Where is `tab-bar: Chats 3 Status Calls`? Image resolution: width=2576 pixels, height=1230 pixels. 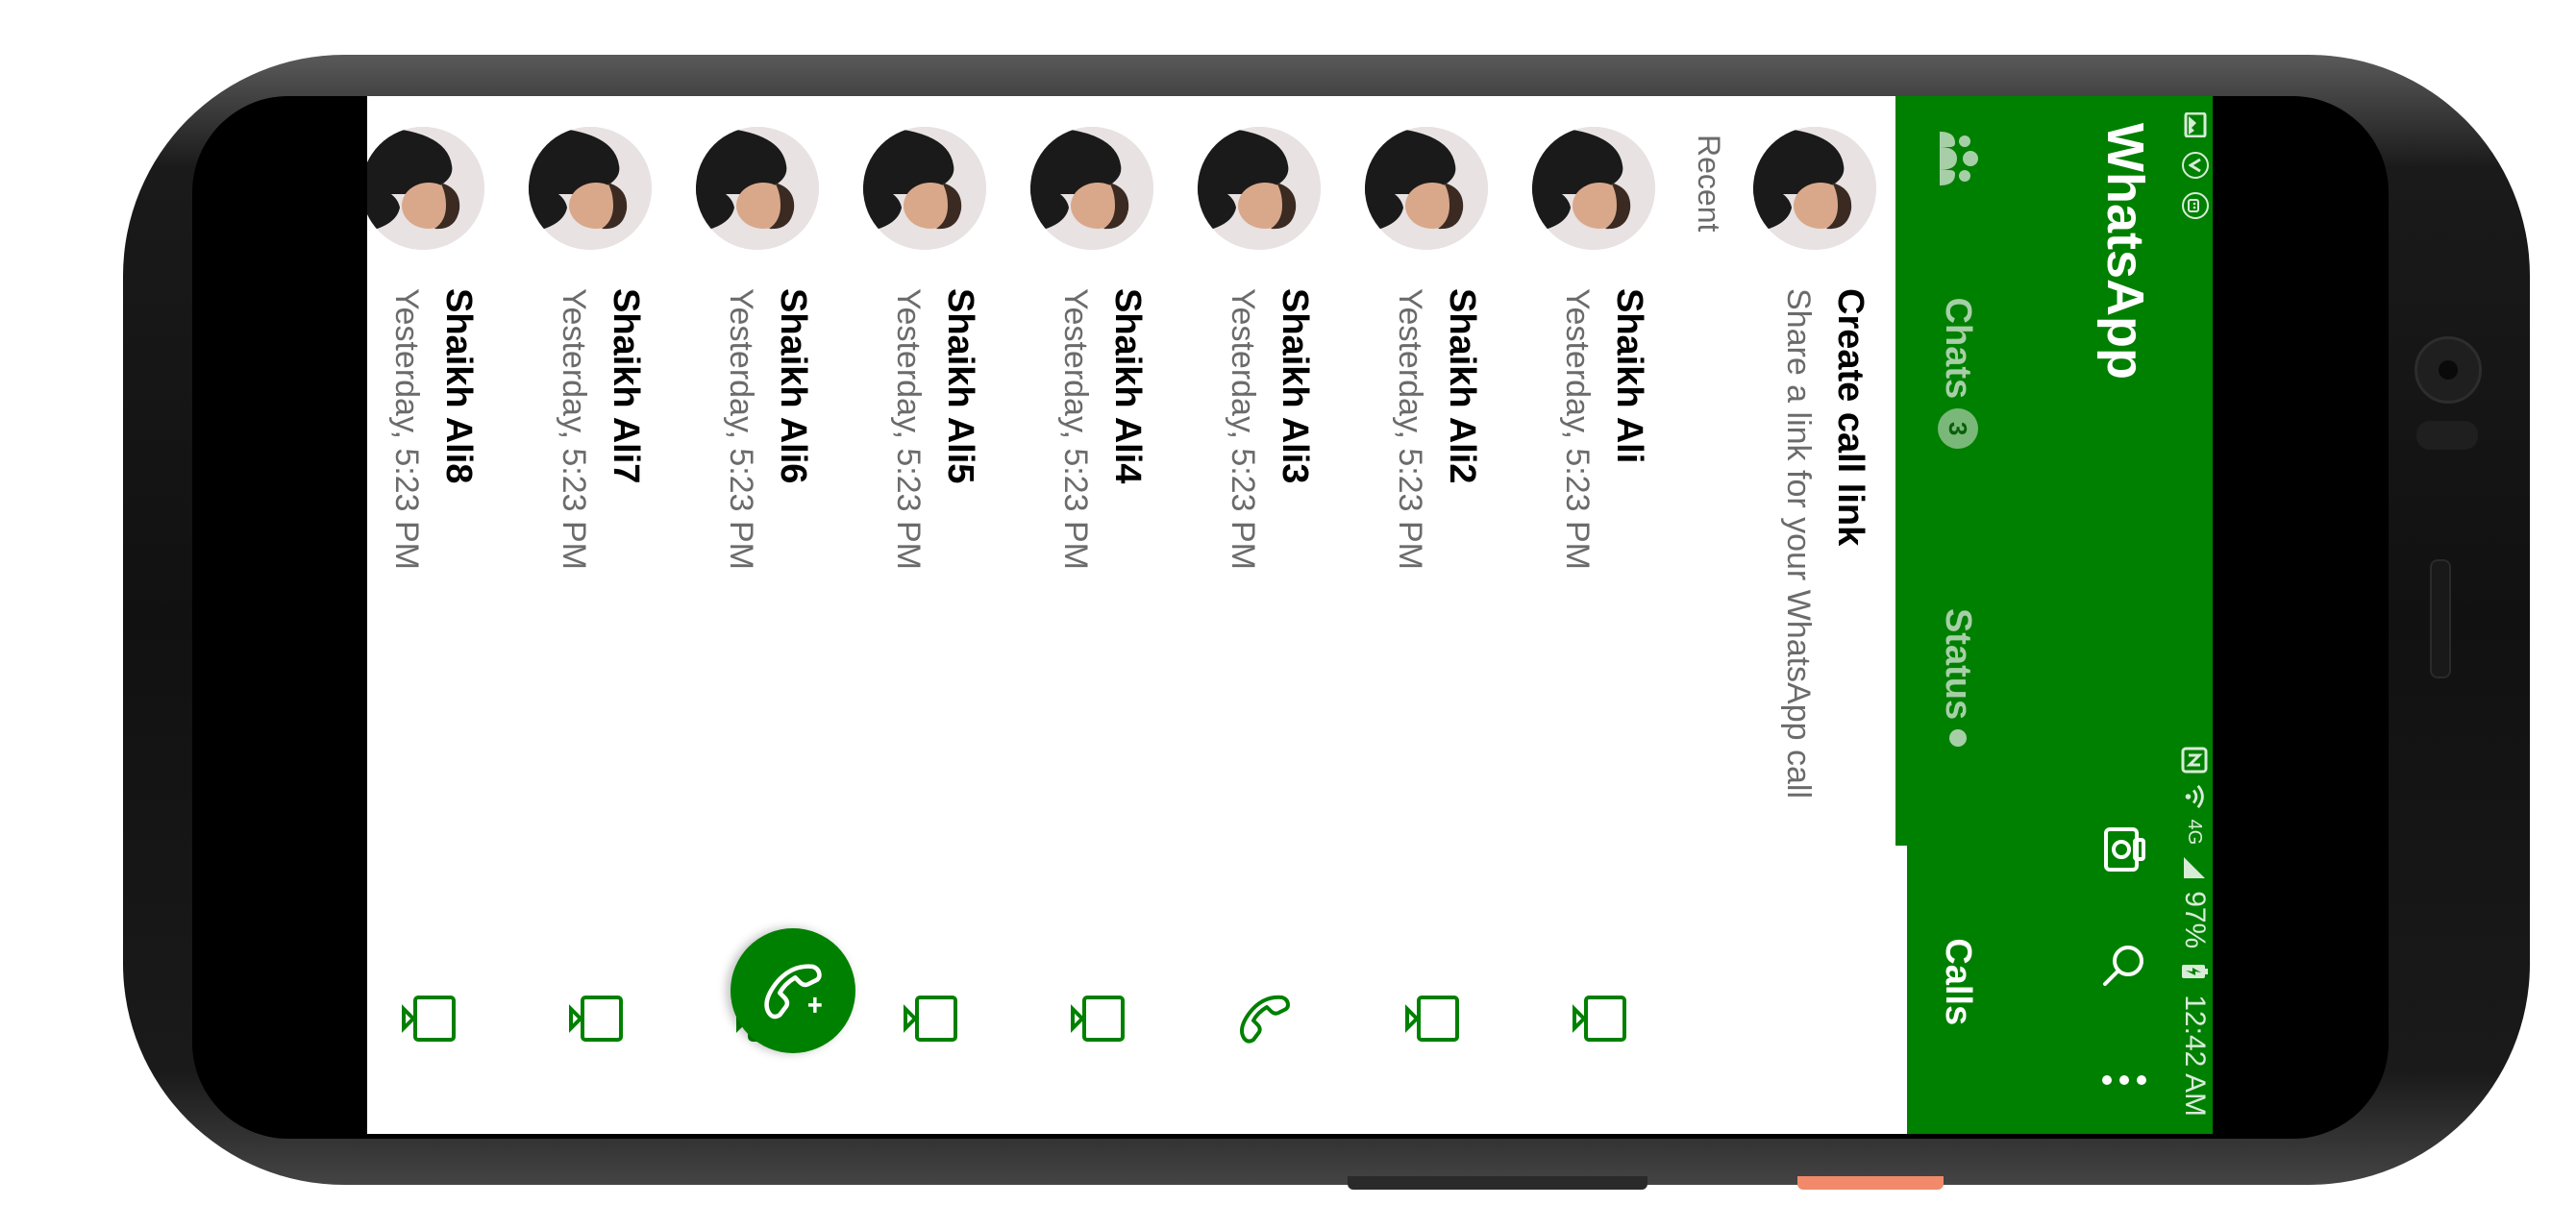 tab-bar: Chats 3 Status Calls is located at coordinates (1957, 615).